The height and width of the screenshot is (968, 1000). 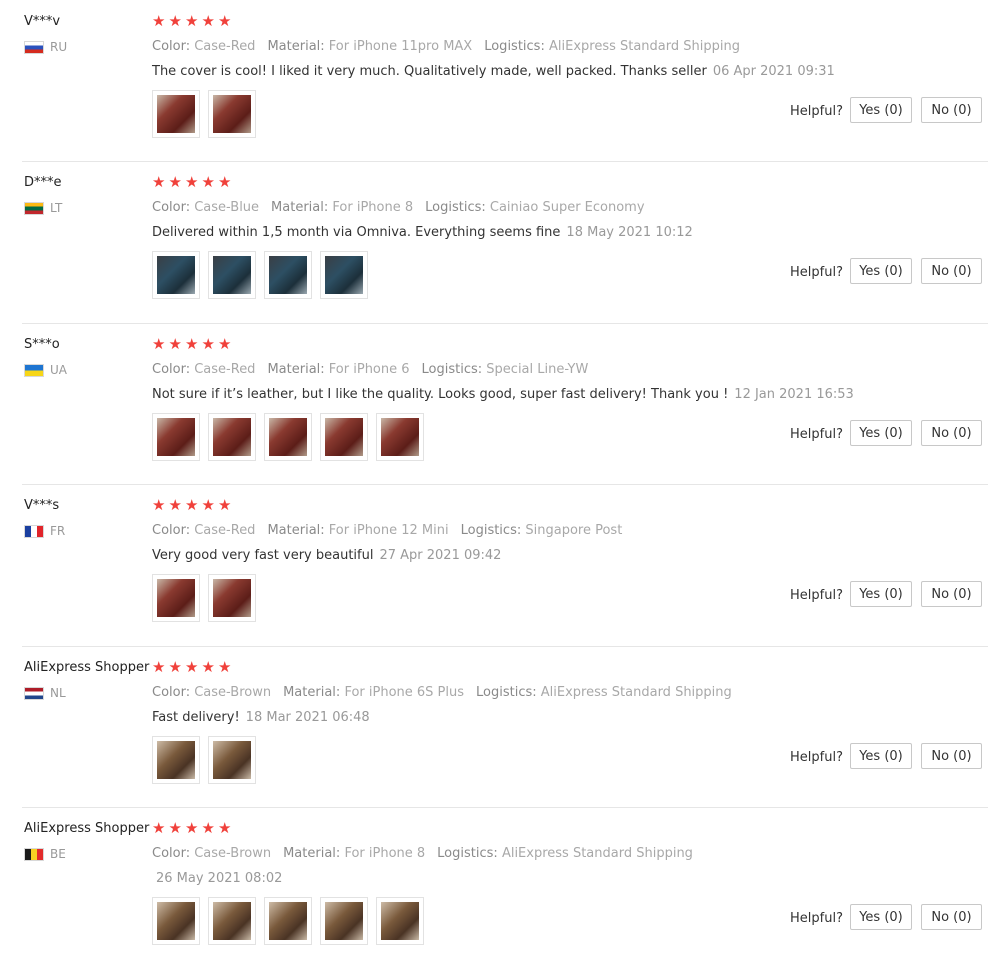 I want to click on review-date: 06 Apr 2021 09:31, so click(x=773, y=71).